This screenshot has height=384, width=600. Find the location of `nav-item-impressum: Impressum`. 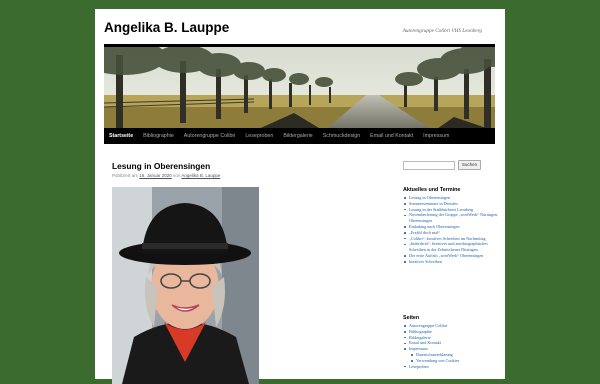

nav-item-impressum: Impressum is located at coordinates (436, 136).